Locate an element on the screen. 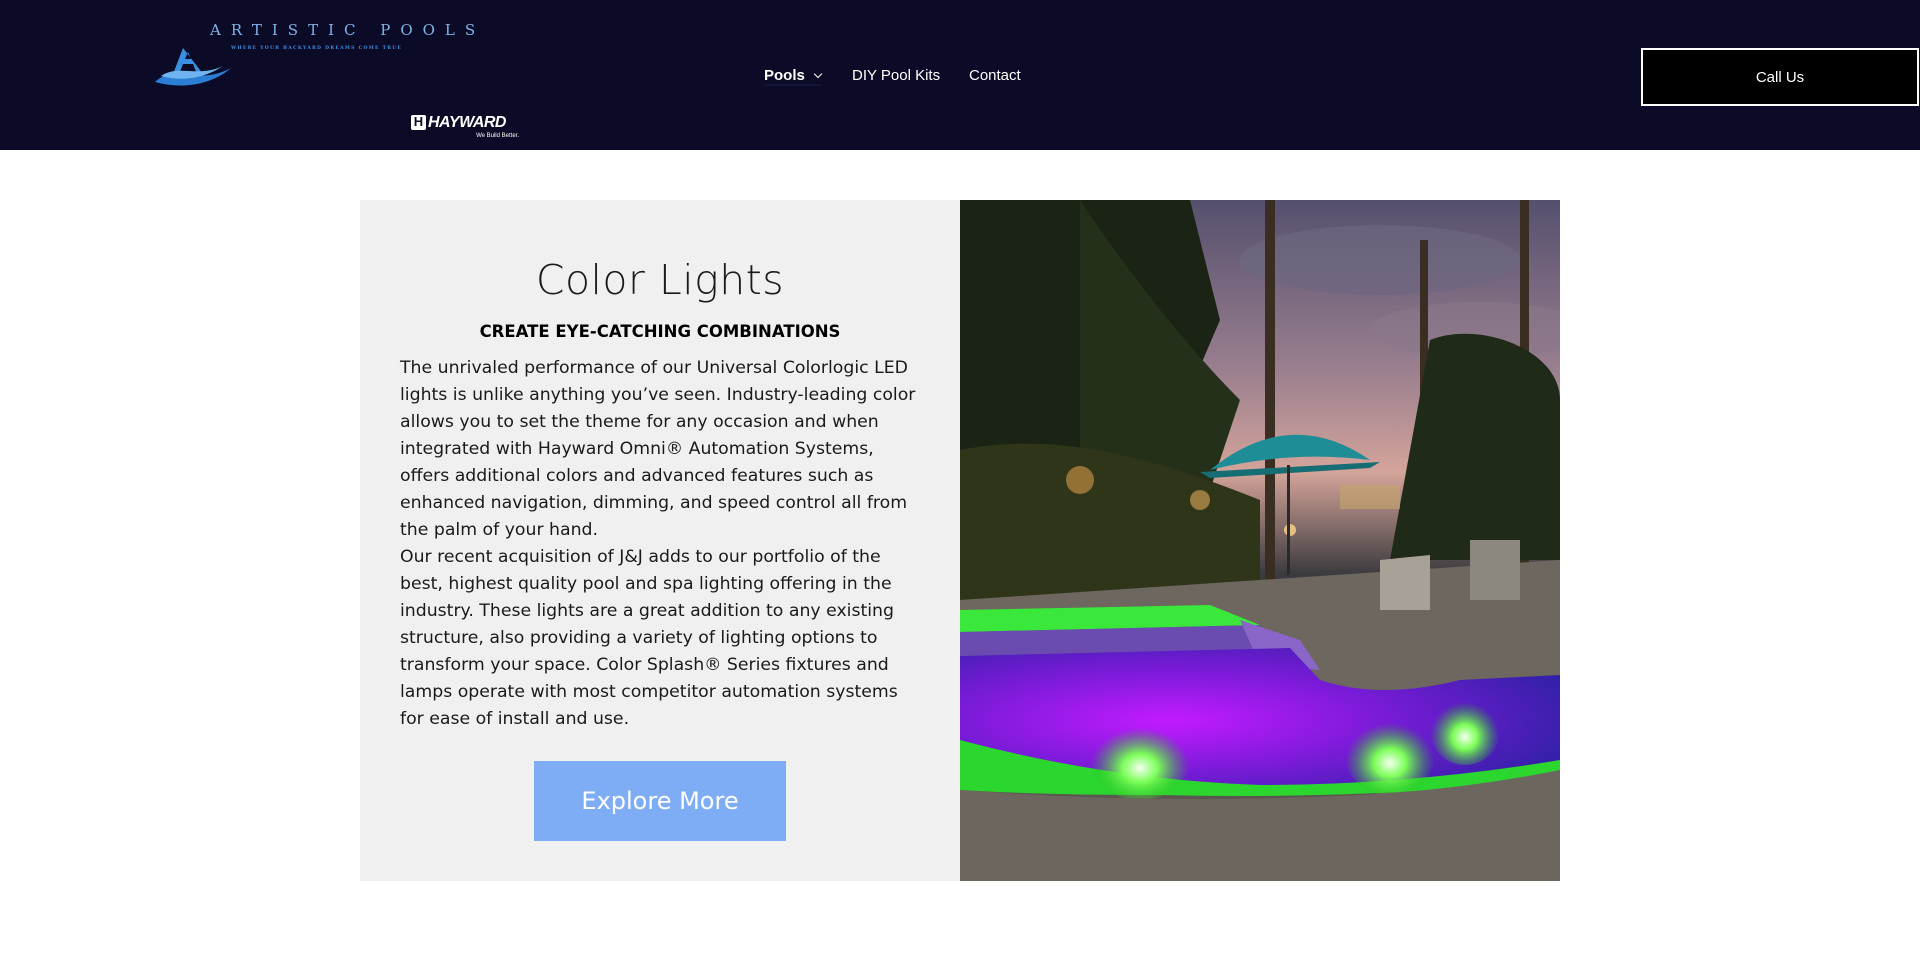 The height and width of the screenshot is (967, 1920). section-subtitle: CREATE EYE-CATCHING COMBINATIONS is located at coordinates (660, 331).